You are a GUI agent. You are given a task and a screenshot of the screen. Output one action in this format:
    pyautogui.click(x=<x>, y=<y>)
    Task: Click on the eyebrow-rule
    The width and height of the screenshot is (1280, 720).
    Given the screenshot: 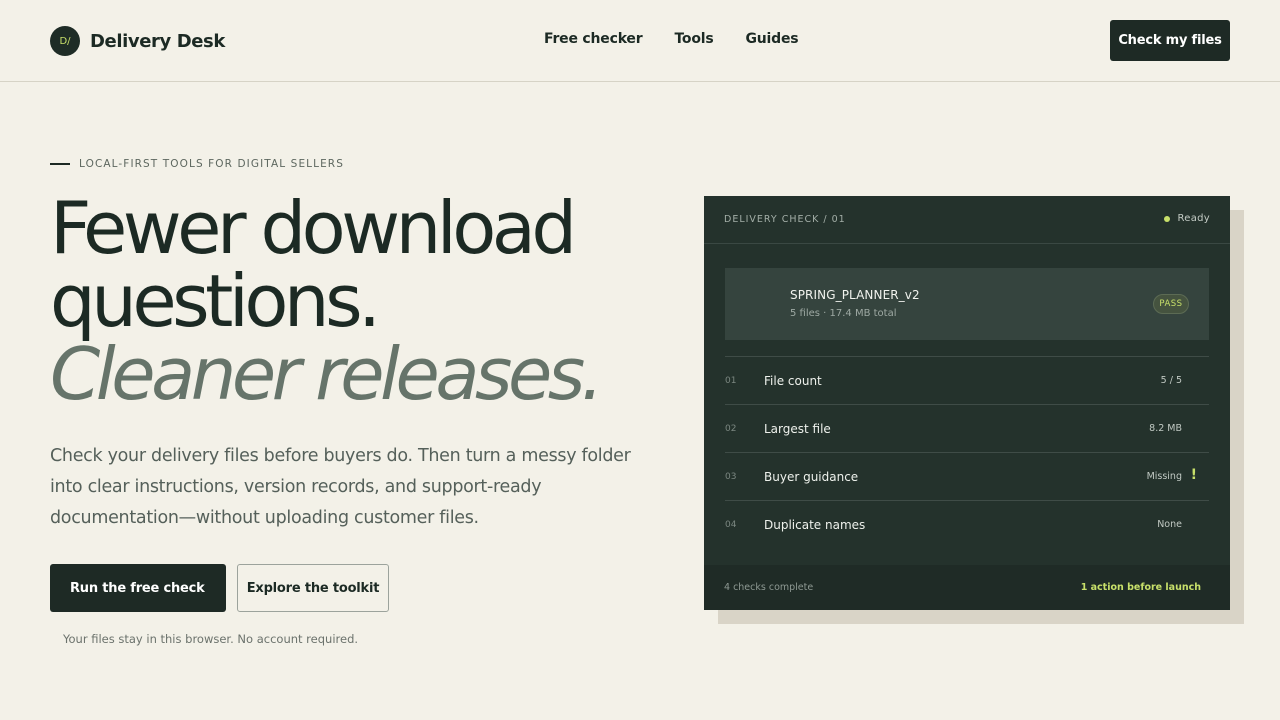 What is the action you would take?
    pyautogui.click(x=60, y=164)
    